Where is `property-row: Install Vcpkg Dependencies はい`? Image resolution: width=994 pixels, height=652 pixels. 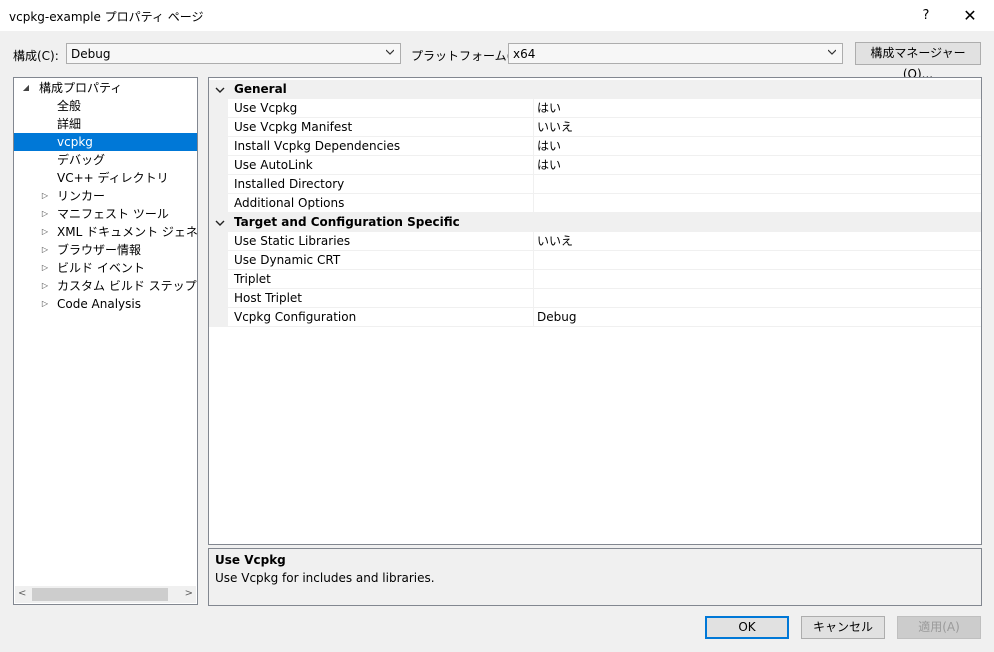 property-row: Install Vcpkg Dependencies はい is located at coordinates (595, 146).